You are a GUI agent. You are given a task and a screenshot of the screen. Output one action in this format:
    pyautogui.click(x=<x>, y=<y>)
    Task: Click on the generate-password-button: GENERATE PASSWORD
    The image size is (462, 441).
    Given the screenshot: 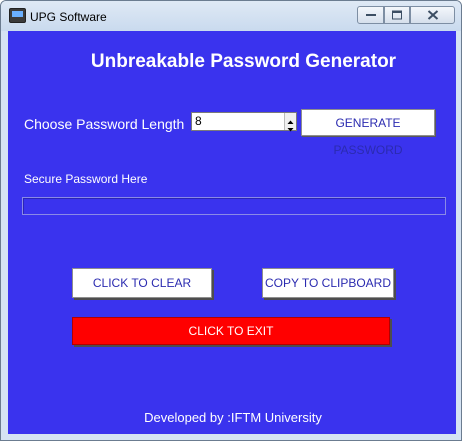 What is the action you would take?
    pyautogui.click(x=368, y=133)
    